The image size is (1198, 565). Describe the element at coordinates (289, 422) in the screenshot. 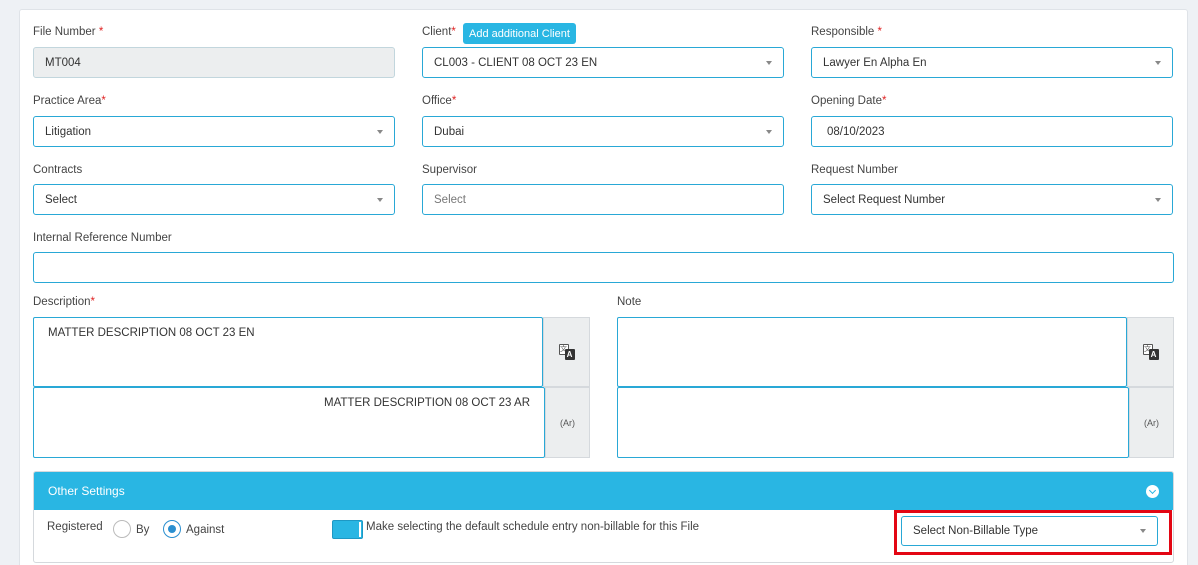

I see `description-ar-textarea: MATTER DESCRIPTION 08 OCT 23 AR` at that location.